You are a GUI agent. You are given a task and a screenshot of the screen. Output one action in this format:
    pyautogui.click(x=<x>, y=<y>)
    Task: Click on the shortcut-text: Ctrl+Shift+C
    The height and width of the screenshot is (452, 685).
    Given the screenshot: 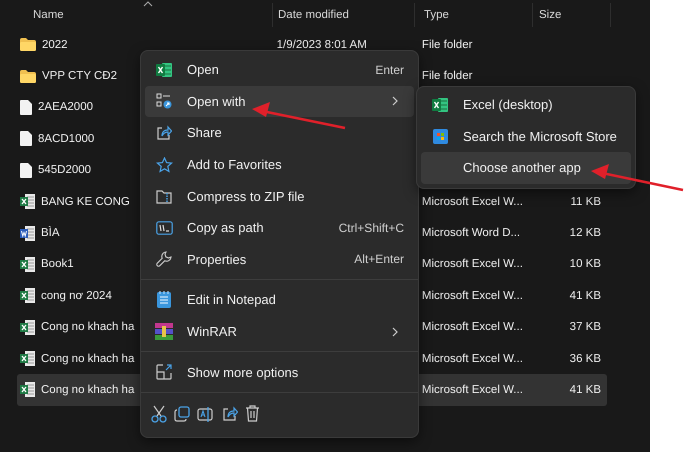 What is the action you would take?
    pyautogui.click(x=371, y=227)
    